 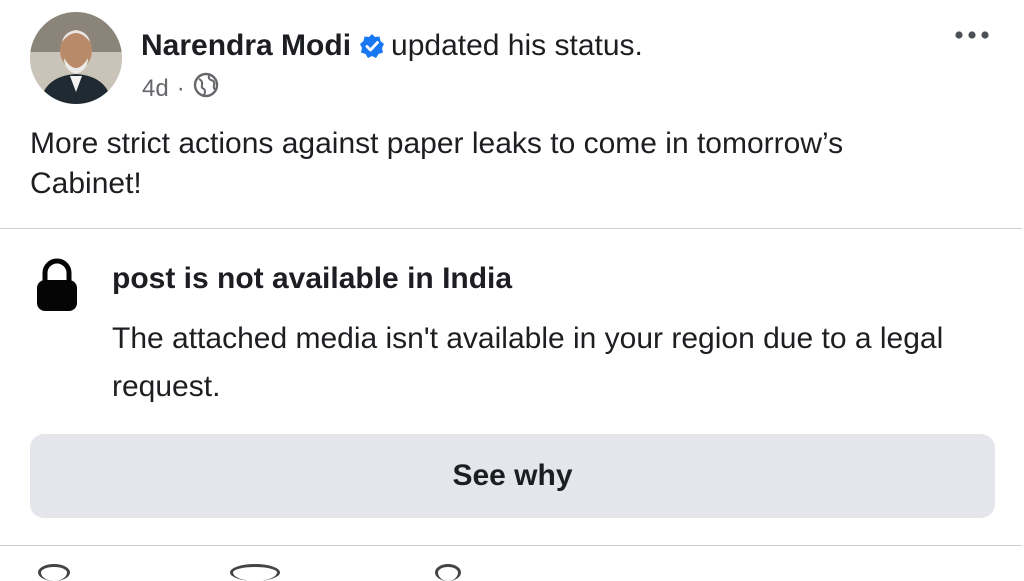 What do you see at coordinates (372, 50) in the screenshot?
I see `verified-badge-icon` at bounding box center [372, 50].